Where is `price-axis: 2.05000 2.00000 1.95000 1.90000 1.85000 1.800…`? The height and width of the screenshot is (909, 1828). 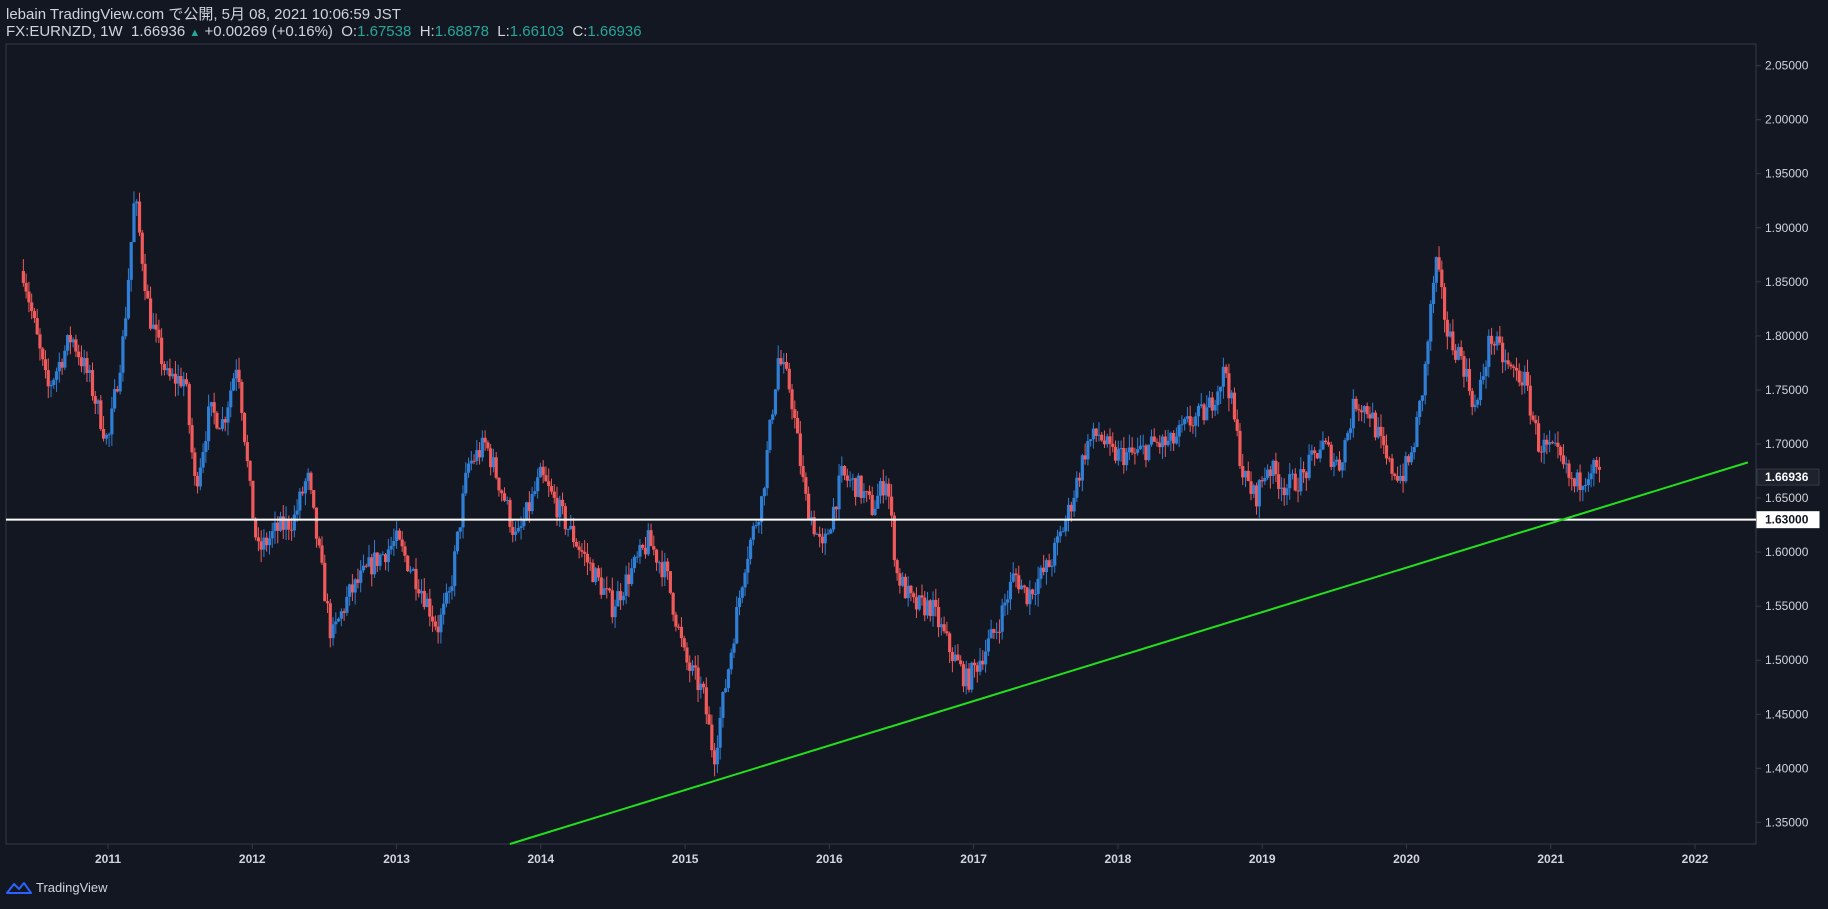
price-axis: 2.05000 2.00000 1.95000 1.90000 1.85000 1.800… is located at coordinates (1782, 444).